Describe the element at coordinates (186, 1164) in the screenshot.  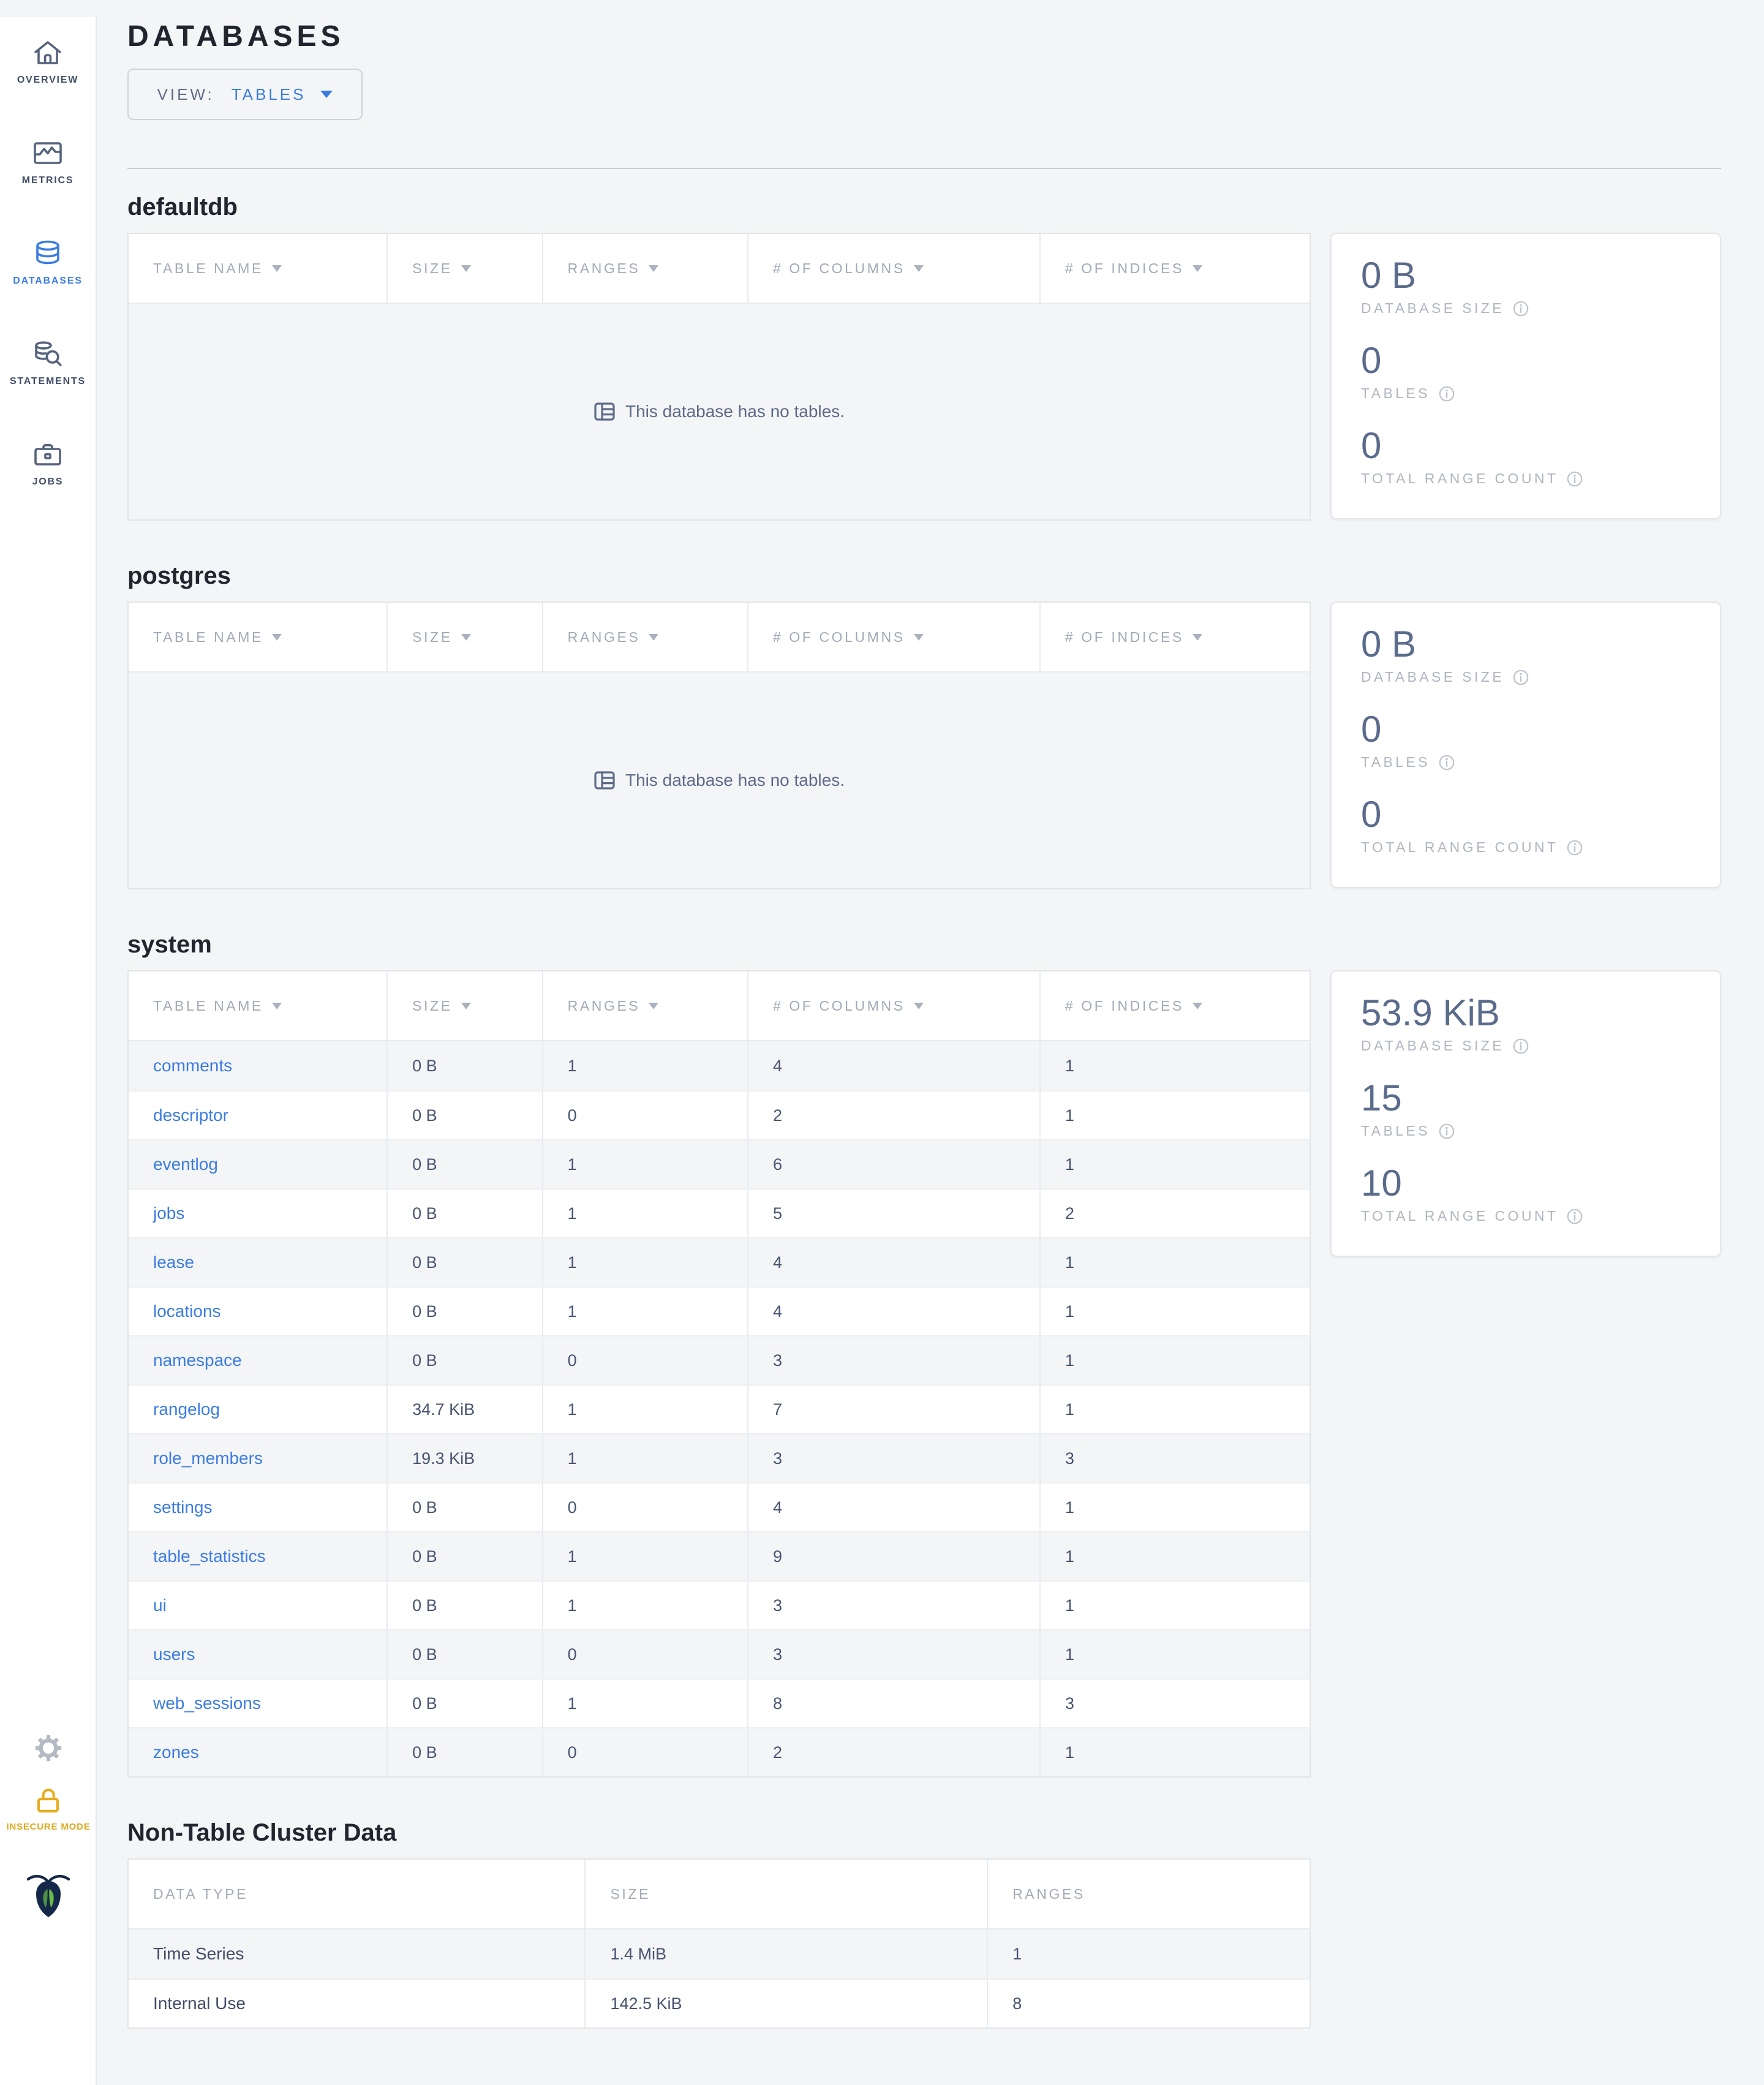
I see `table-link: eventlog` at that location.